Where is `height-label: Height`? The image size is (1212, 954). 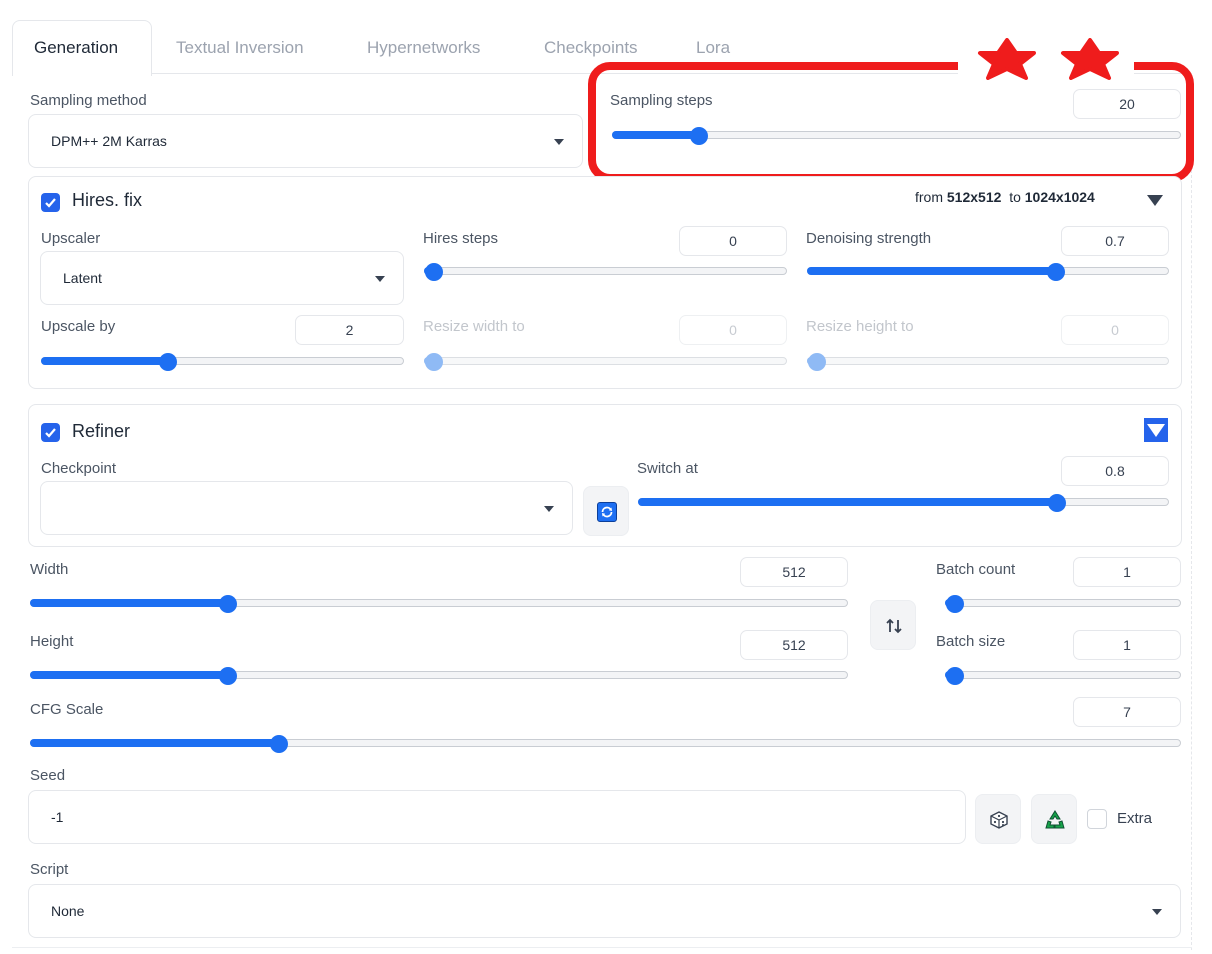 height-label: Height is located at coordinates (52, 641).